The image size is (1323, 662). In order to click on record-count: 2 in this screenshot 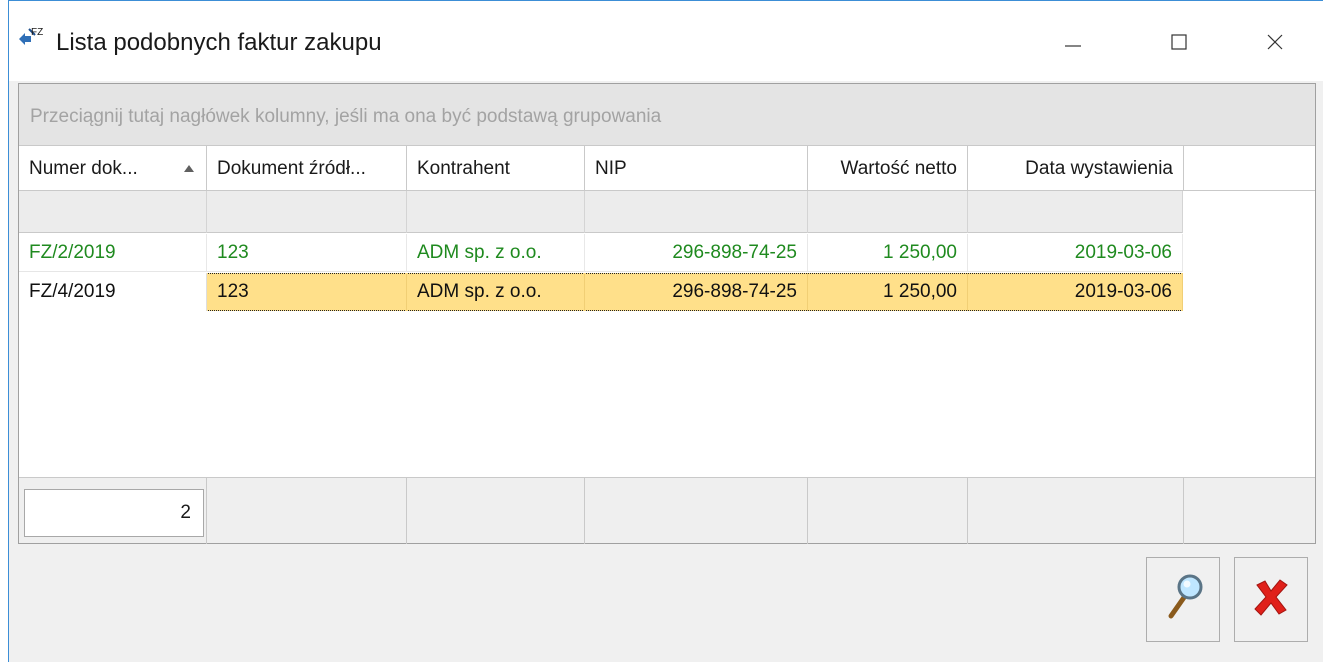, I will do `click(114, 513)`.